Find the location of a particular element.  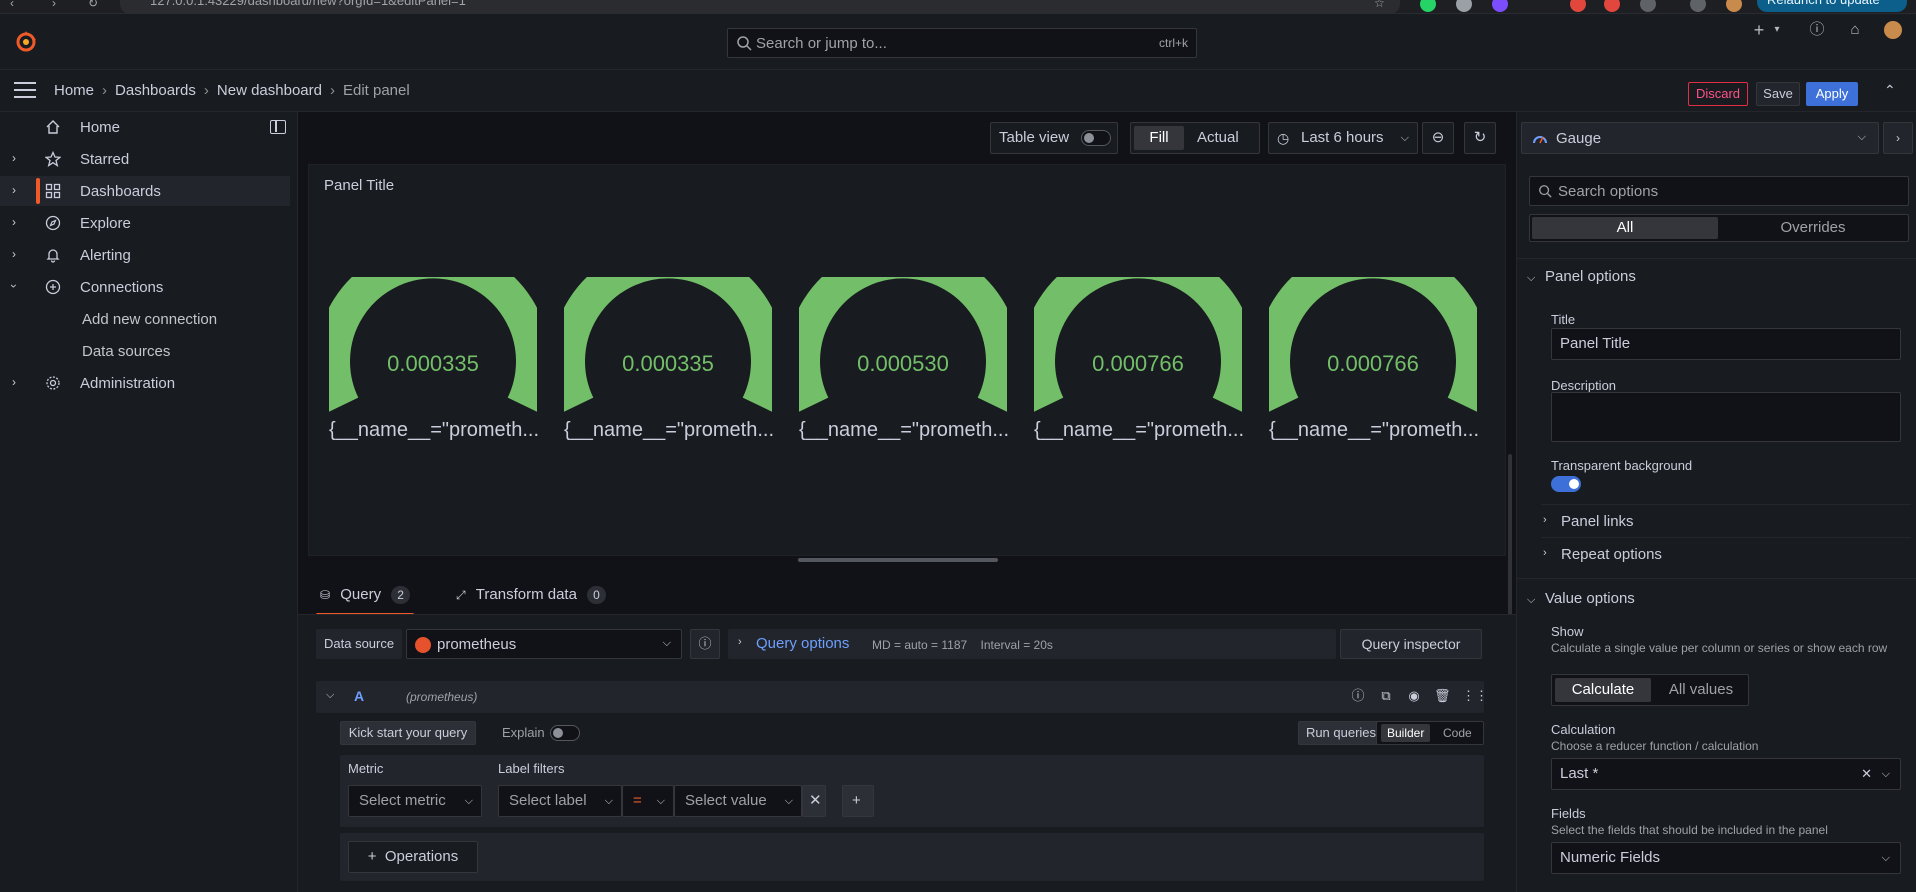

breadcrumb-new-dashboard: New dashboard is located at coordinates (269, 90).